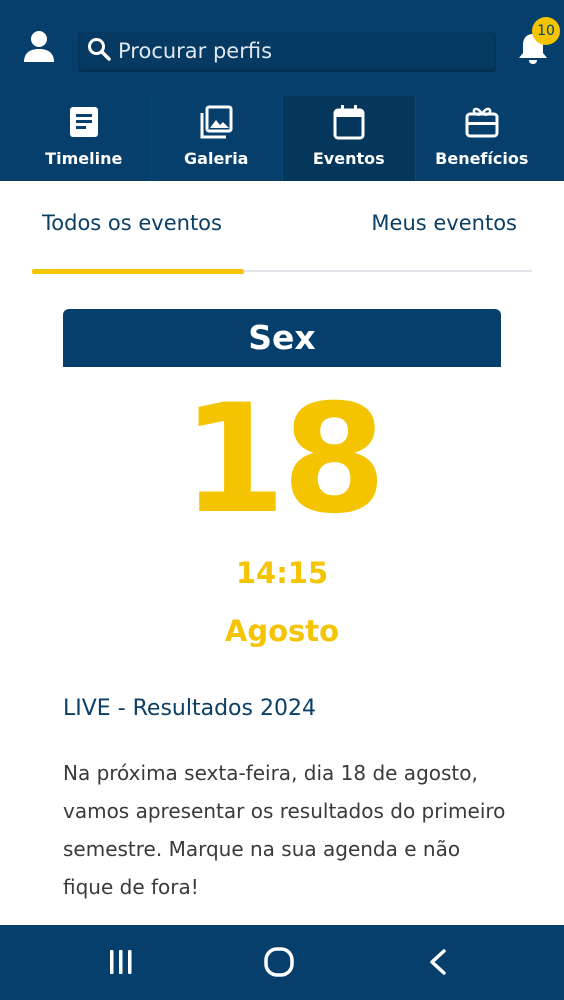 This screenshot has width=564, height=1000. I want to click on tab-my-events: Meus eventos, so click(444, 223).